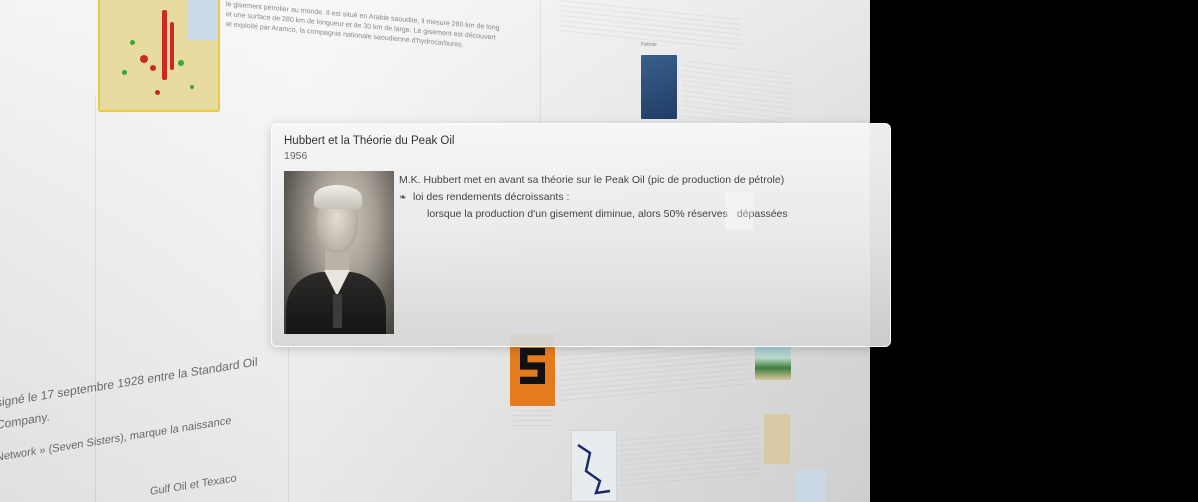 The image size is (1198, 502). I want to click on card-date: 1956, so click(296, 156).